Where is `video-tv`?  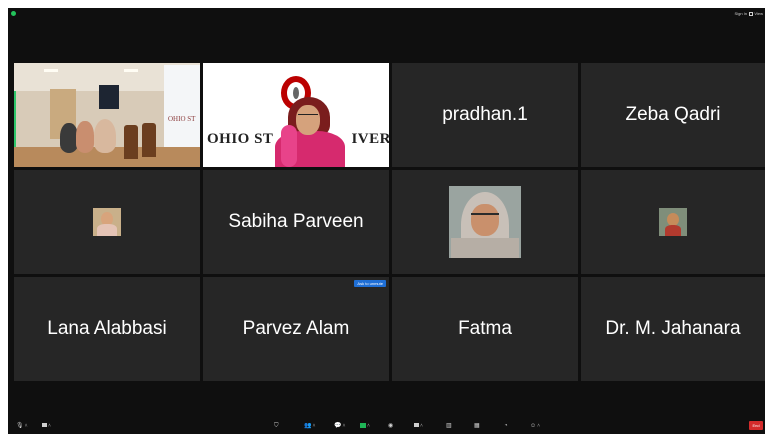 video-tv is located at coordinates (109, 97).